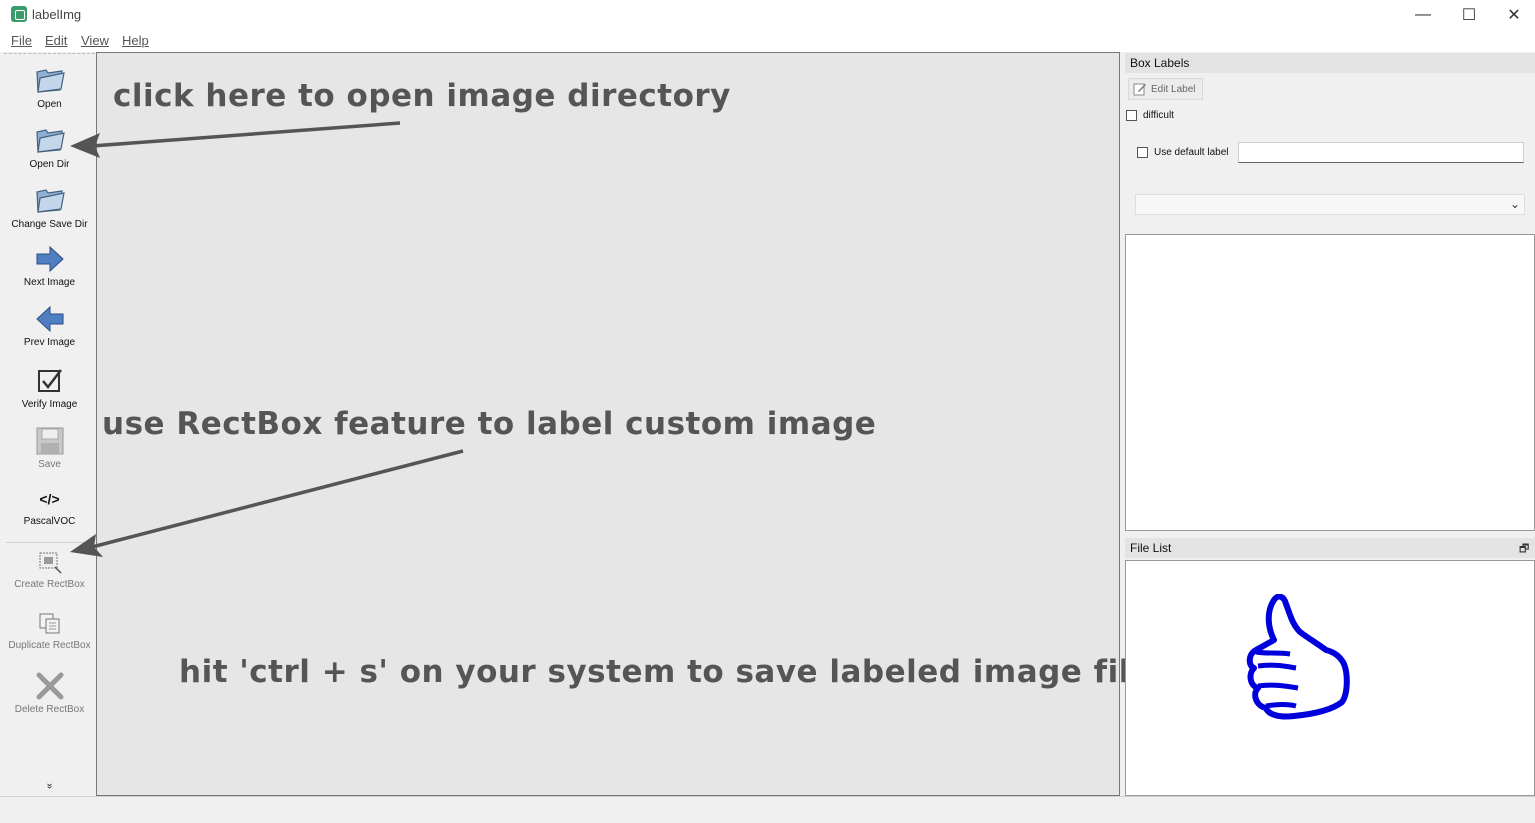  What do you see at coordinates (767, 809) in the screenshot?
I see `status-bar` at bounding box center [767, 809].